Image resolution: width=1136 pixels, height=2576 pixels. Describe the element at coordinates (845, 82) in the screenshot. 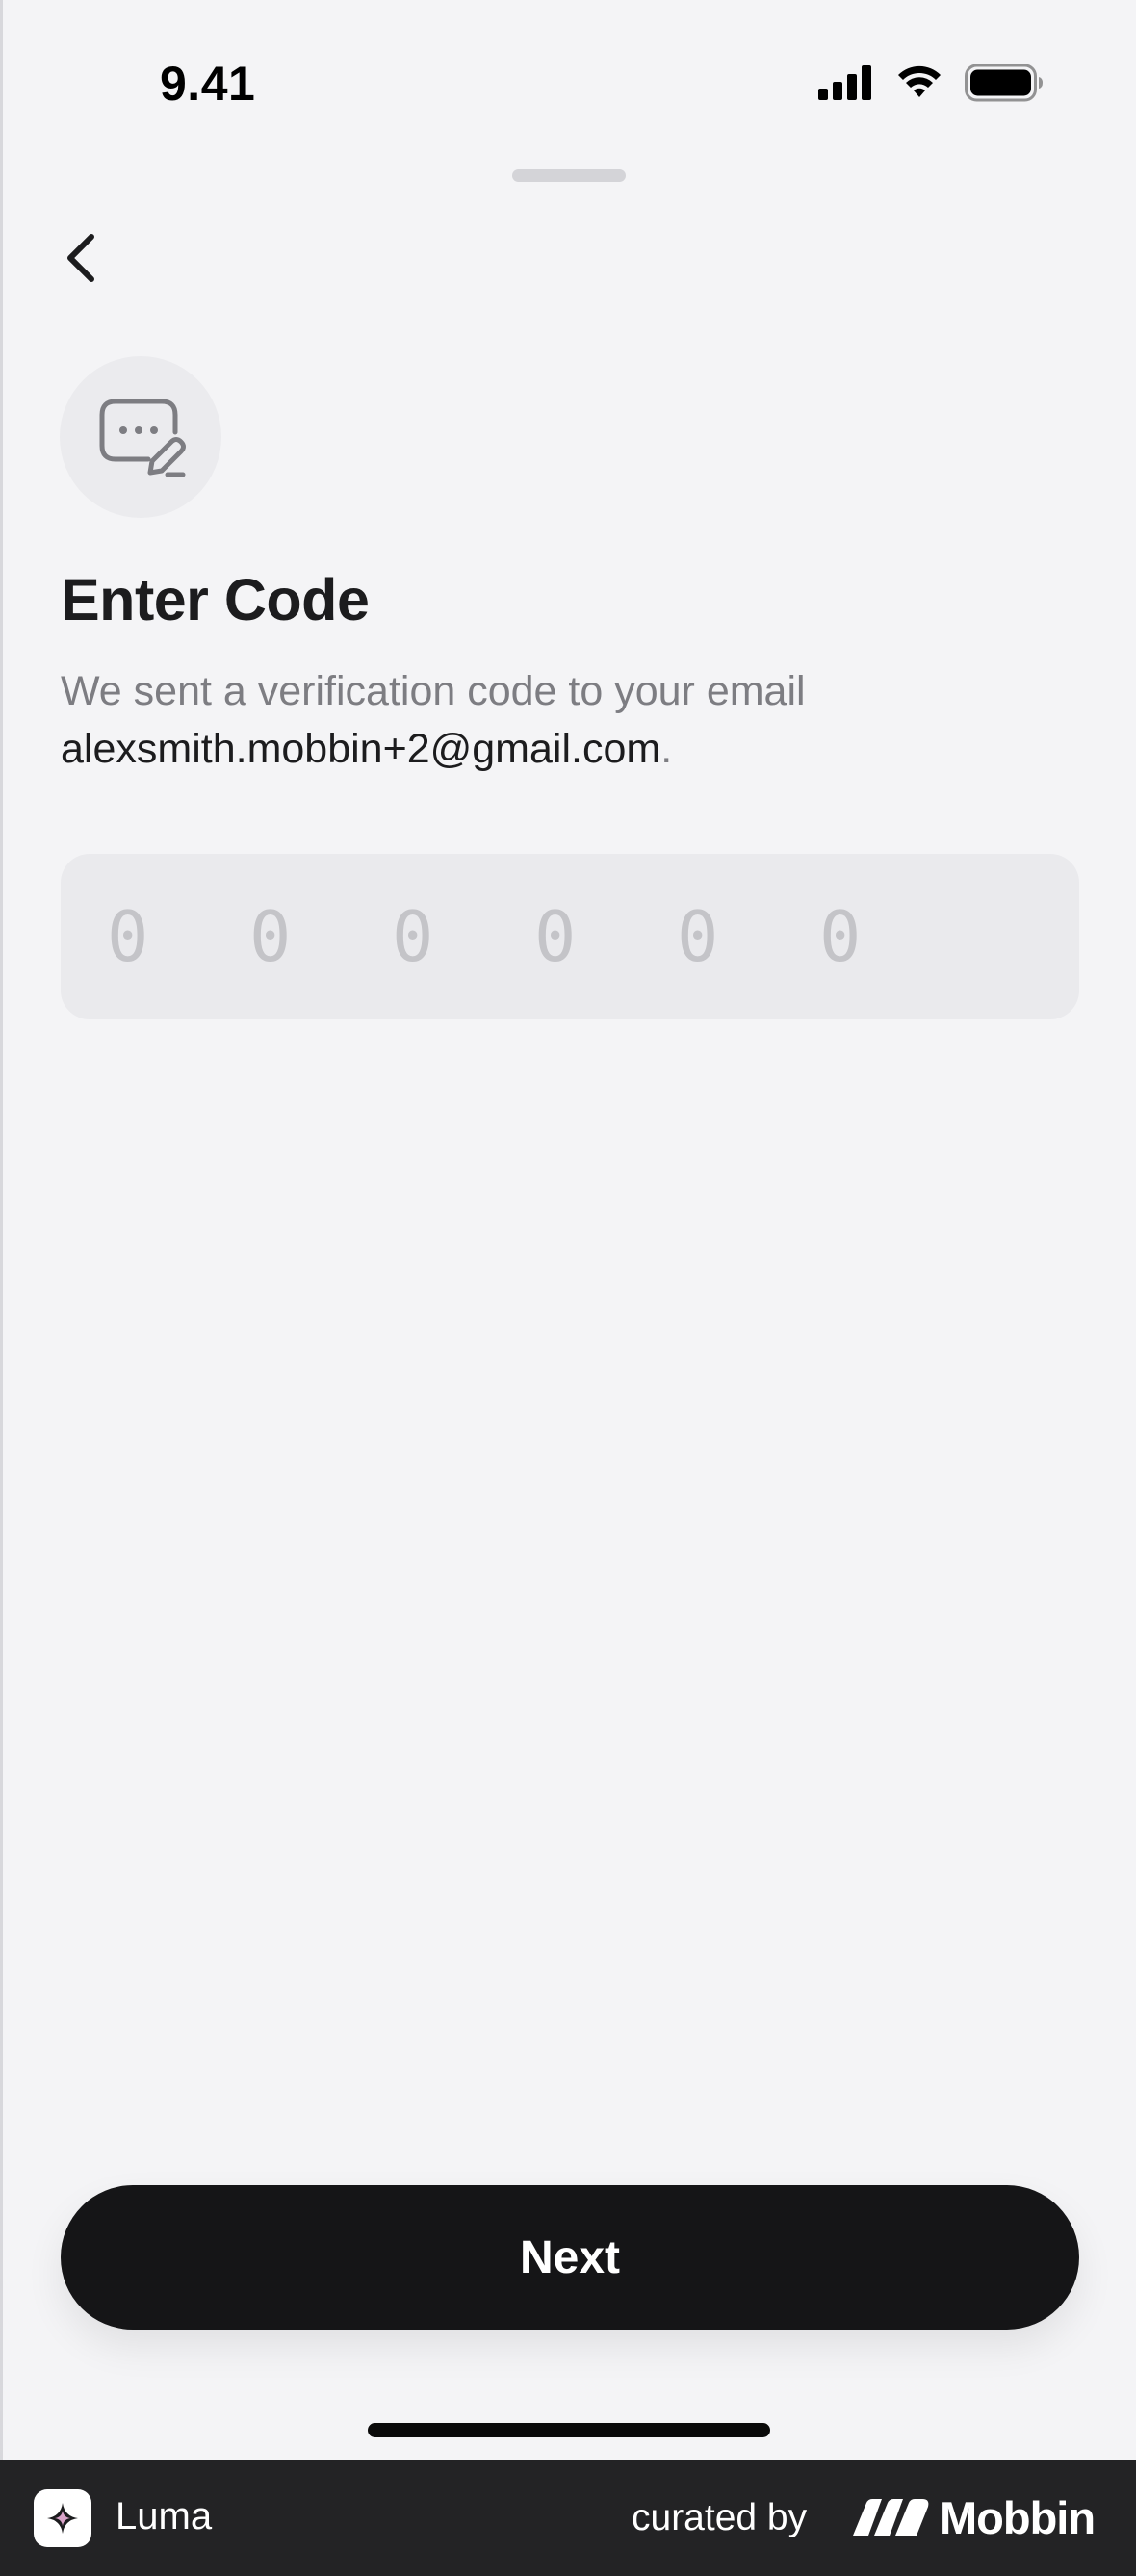

I see `cellular-signal-icon` at that location.